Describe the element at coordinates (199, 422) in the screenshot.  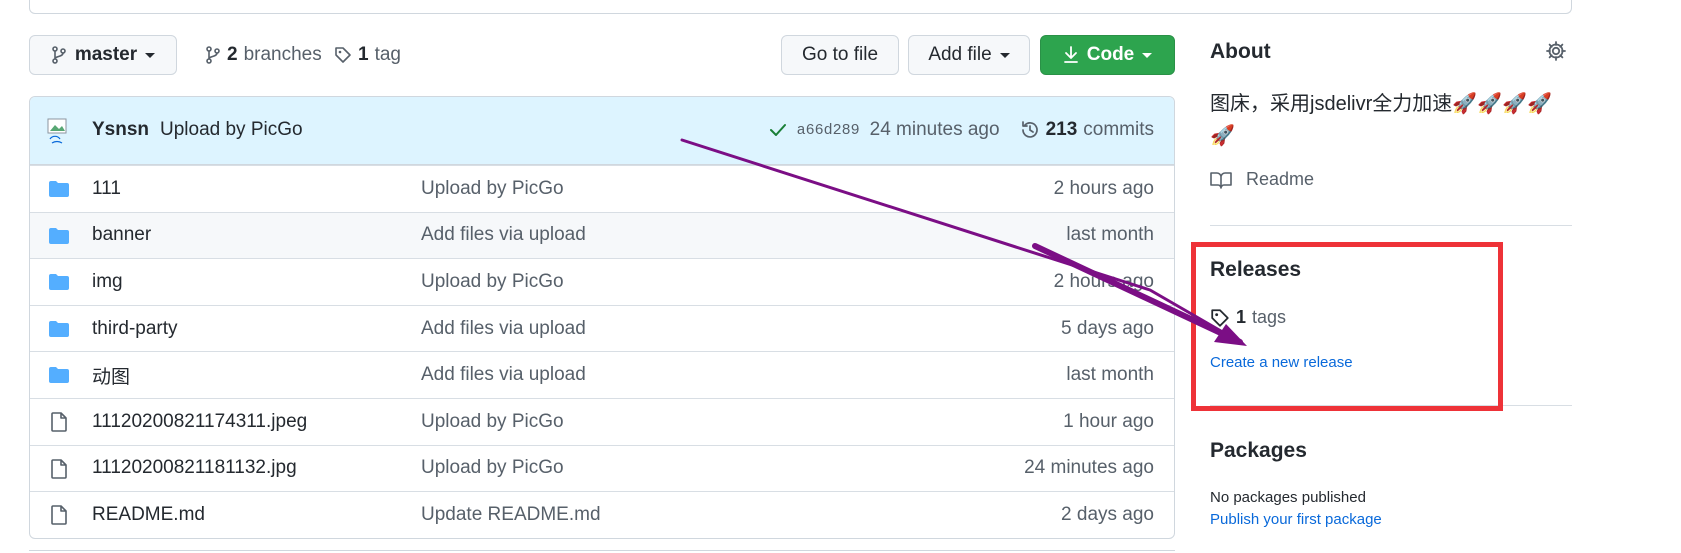
I see `file-name: 11120200821174311.jpeg` at that location.